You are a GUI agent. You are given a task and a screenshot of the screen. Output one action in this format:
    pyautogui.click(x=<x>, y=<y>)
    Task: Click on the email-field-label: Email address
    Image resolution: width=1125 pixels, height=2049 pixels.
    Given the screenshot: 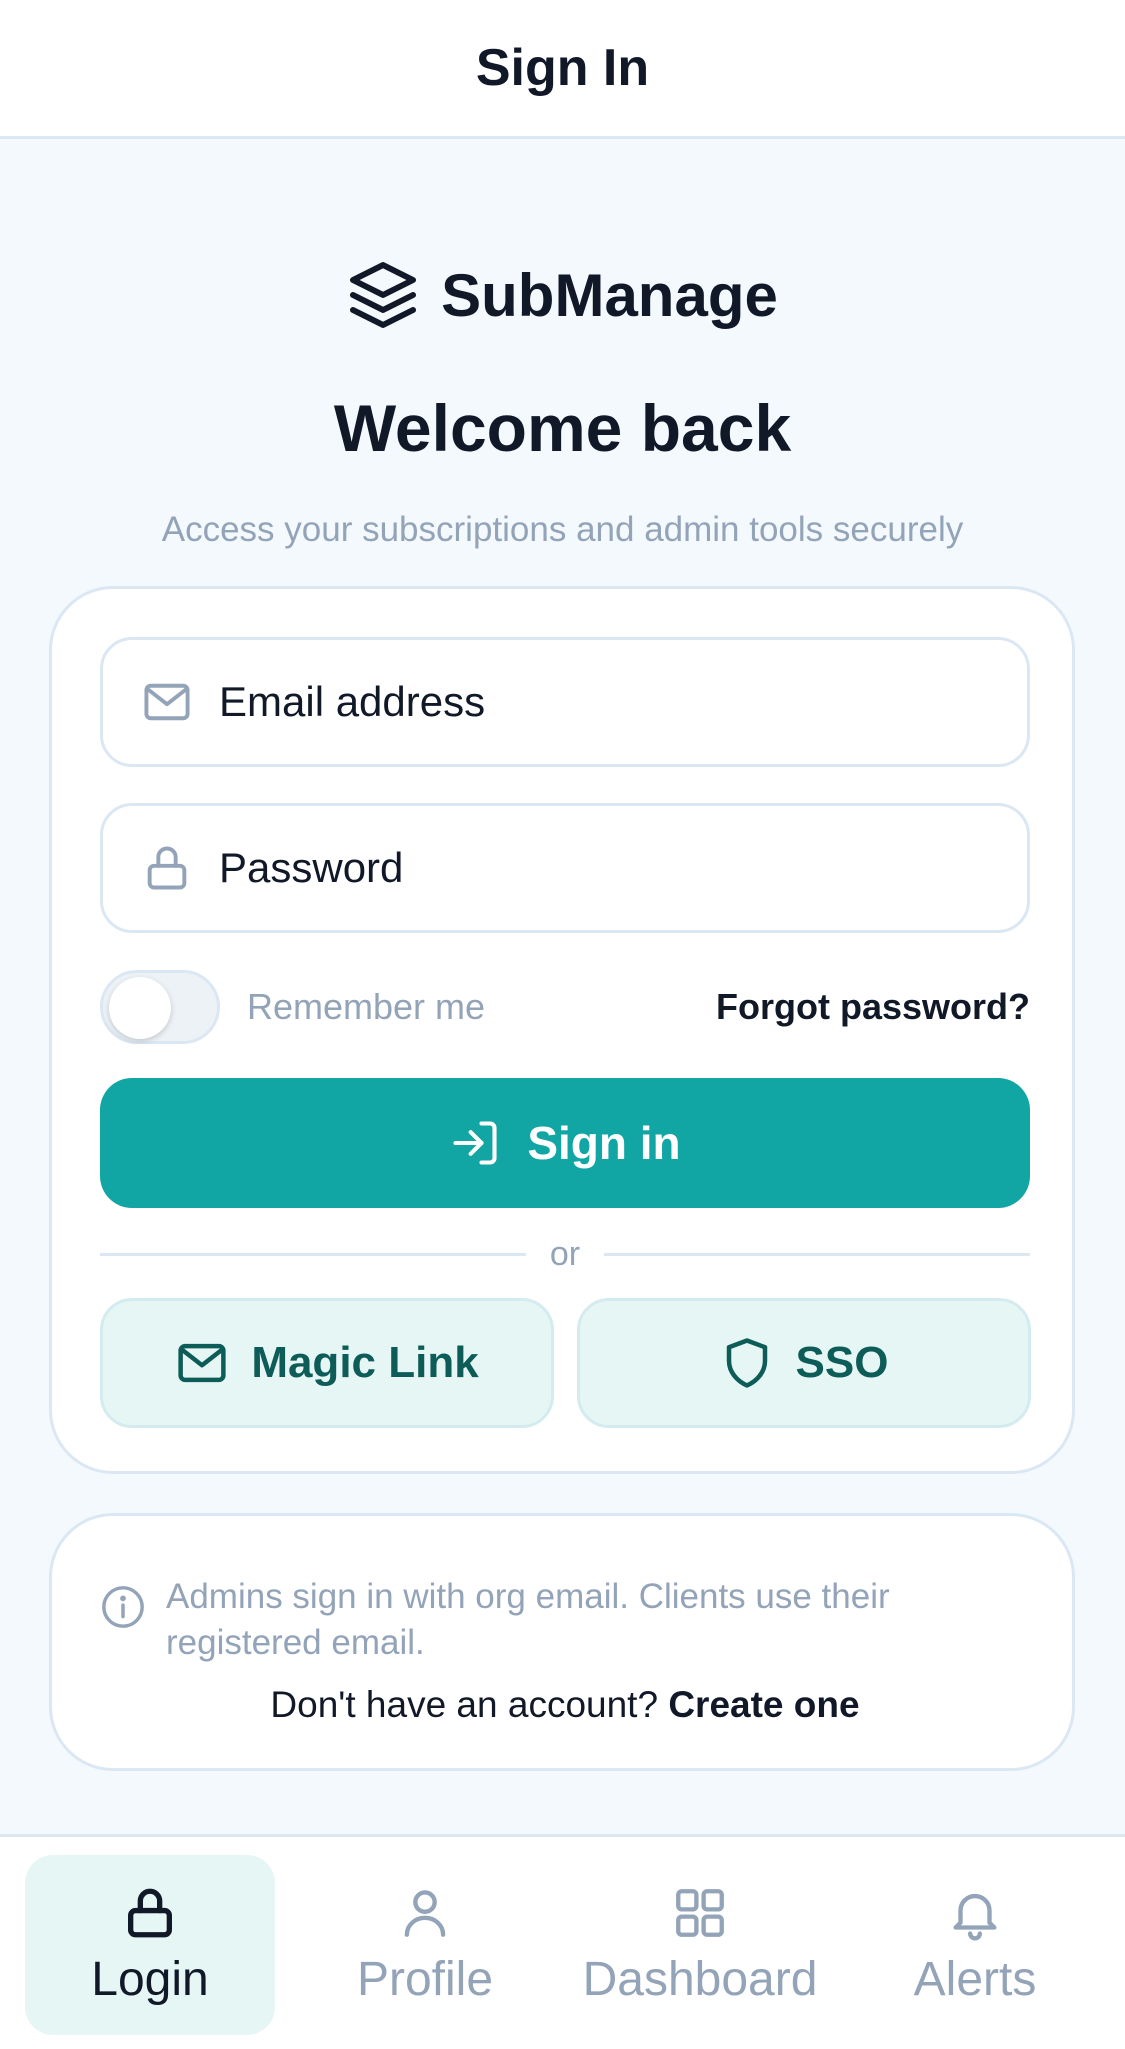 What is the action you would take?
    pyautogui.click(x=352, y=701)
    